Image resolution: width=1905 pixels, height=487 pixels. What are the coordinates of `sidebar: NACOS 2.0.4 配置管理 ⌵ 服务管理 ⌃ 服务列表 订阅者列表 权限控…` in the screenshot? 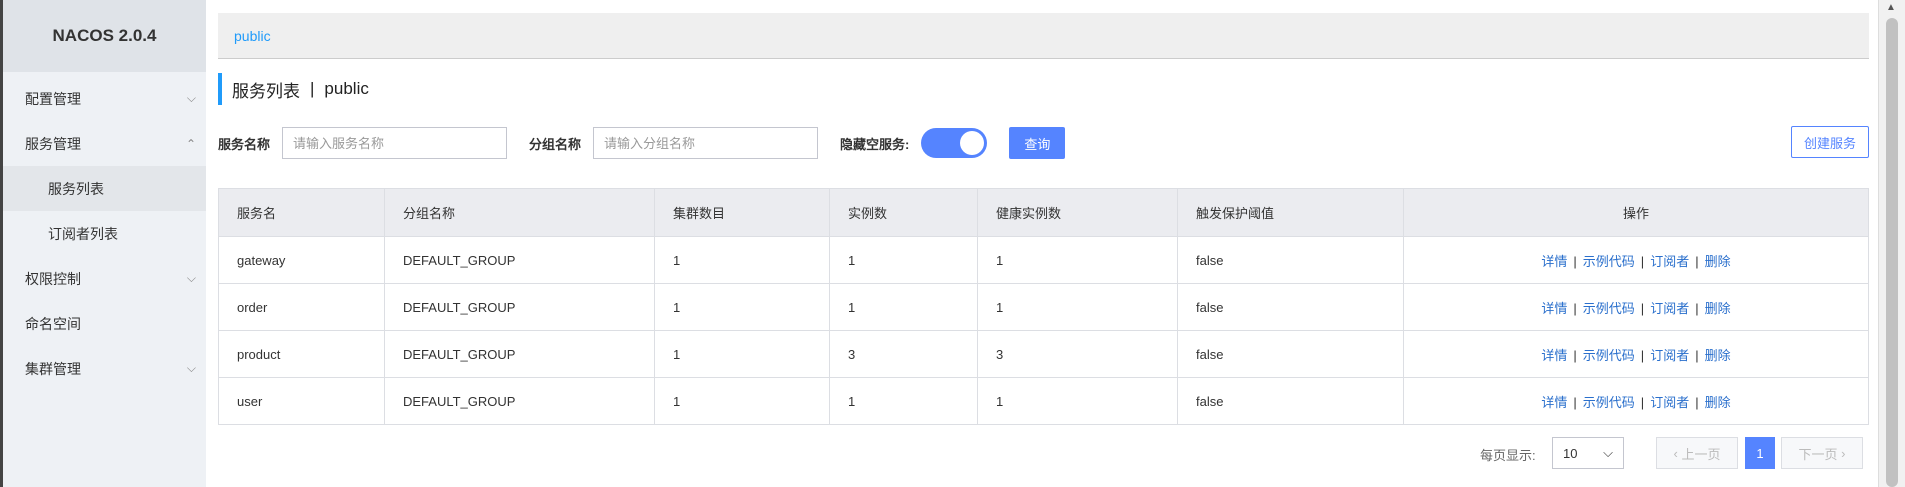 It's located at (103, 243).